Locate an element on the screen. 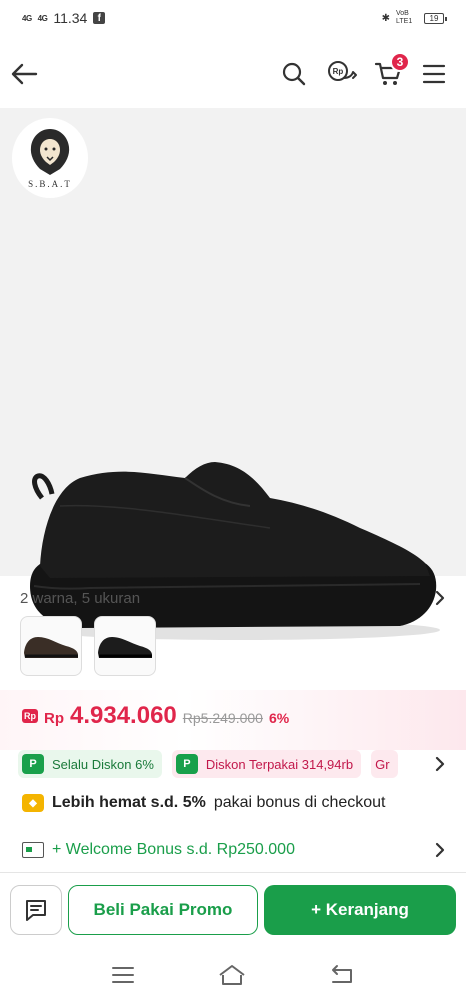  coin-icon: ◆ is located at coordinates (33, 803).